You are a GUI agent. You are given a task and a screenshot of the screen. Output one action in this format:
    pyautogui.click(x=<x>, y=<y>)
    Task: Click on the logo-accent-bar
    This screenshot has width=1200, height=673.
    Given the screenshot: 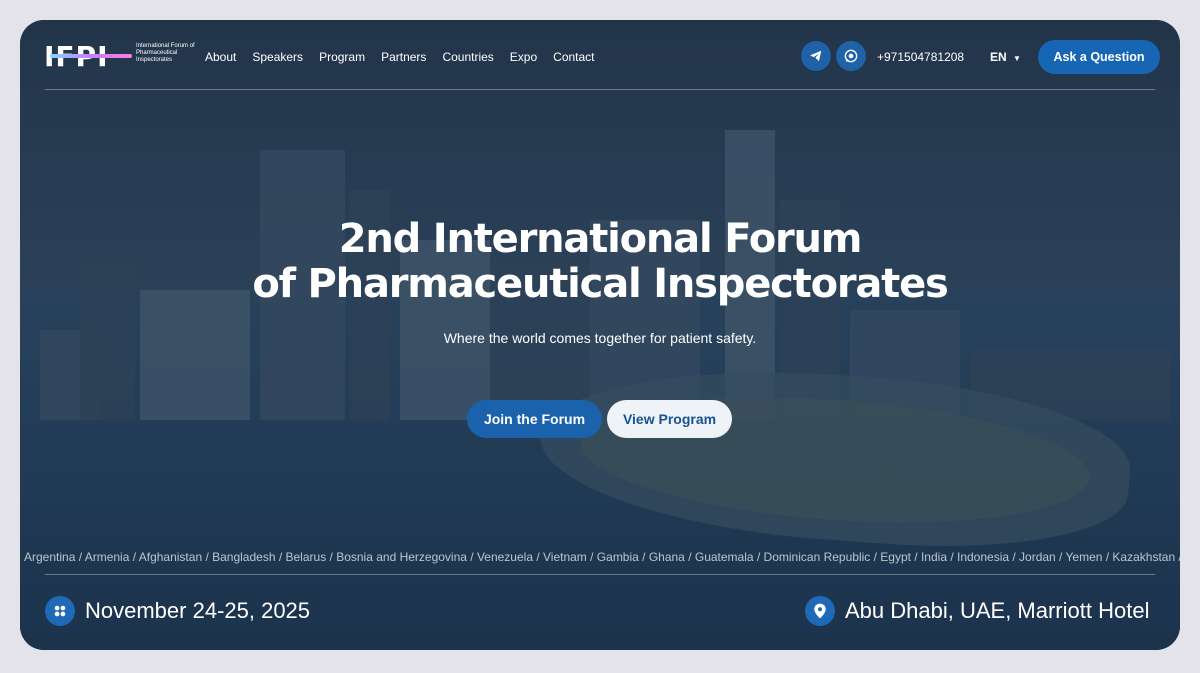 What is the action you would take?
    pyautogui.click(x=91, y=56)
    